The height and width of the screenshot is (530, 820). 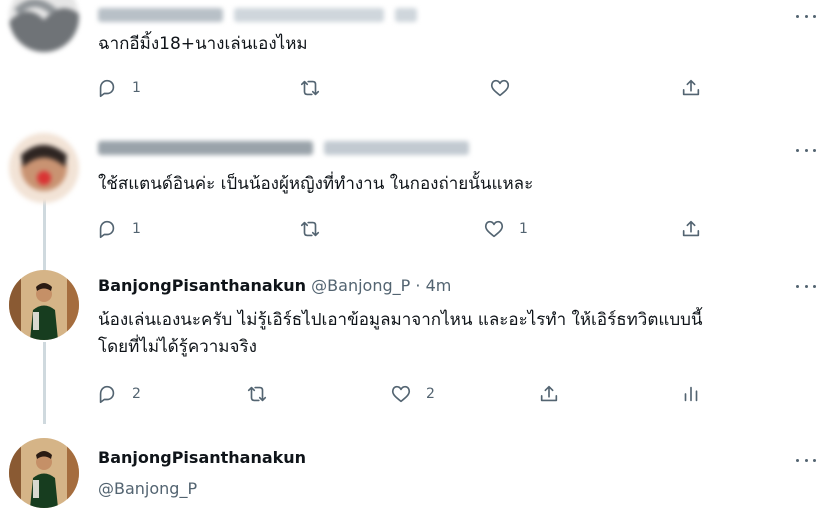 I want to click on tweet-text: ฉากอีมิ้ง18+นางเล่นเองไหม, so click(x=203, y=44).